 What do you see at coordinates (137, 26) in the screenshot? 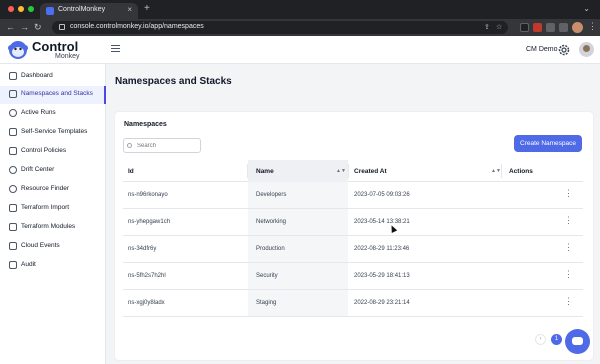
I see `url-text: console.controlmonkey.io/app/namespaces` at bounding box center [137, 26].